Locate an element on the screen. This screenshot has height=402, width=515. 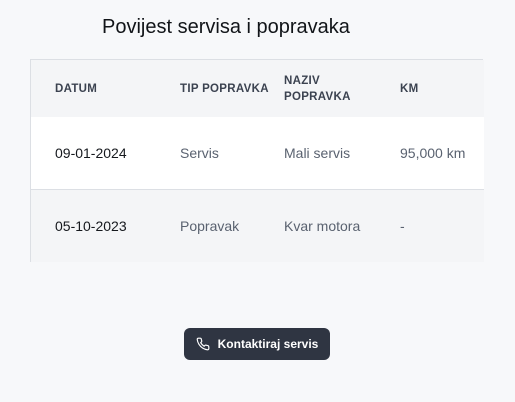
column-header-repair-name: NAZIV POPRAVKA is located at coordinates (332, 88).